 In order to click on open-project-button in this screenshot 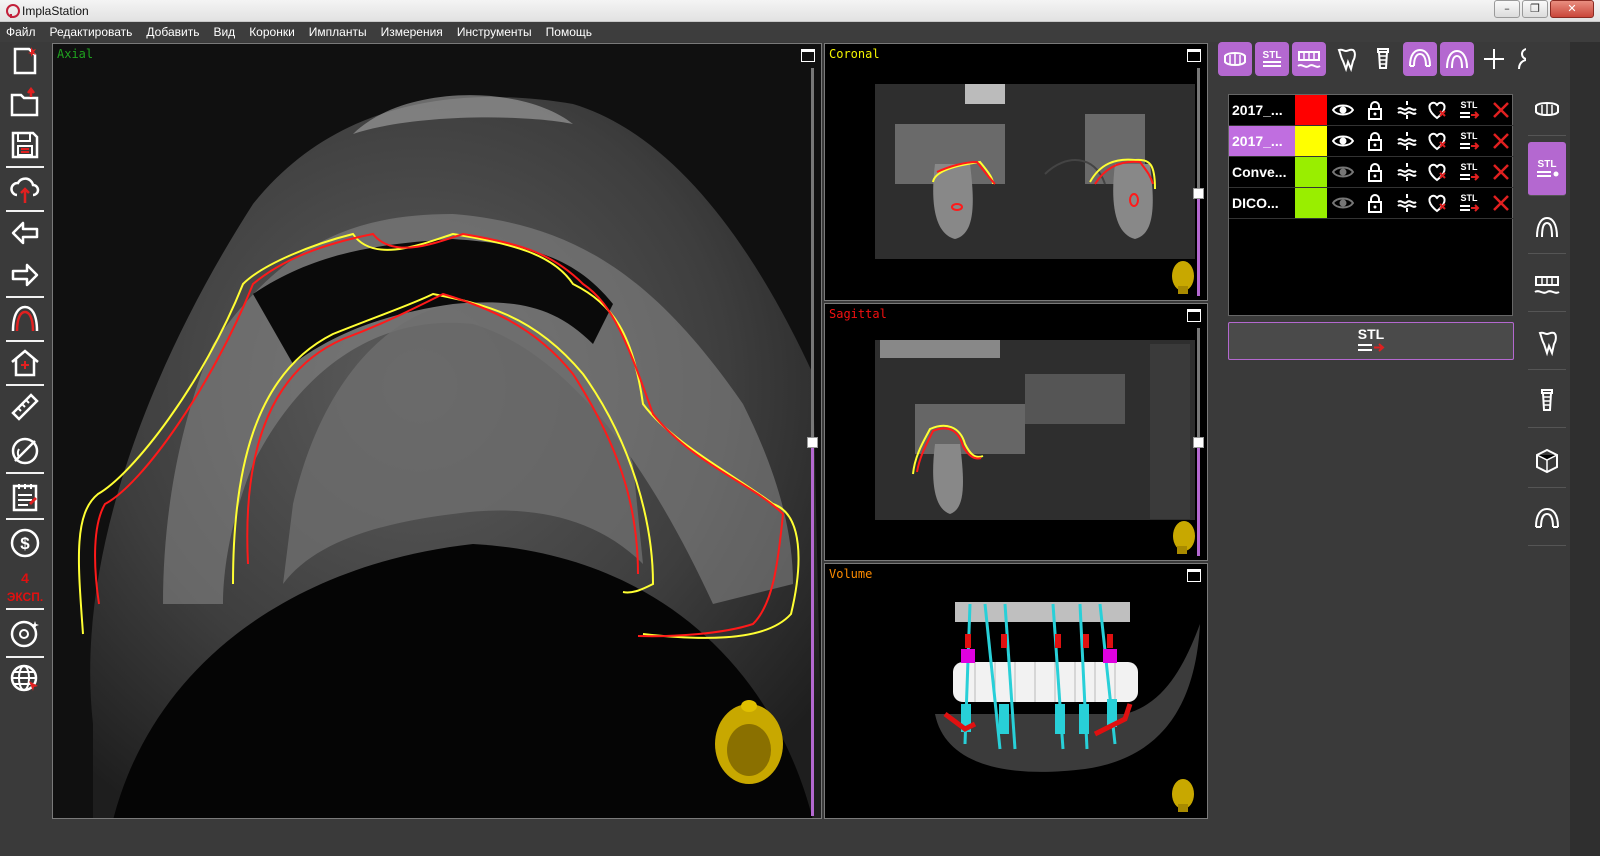, I will do `click(25, 103)`.